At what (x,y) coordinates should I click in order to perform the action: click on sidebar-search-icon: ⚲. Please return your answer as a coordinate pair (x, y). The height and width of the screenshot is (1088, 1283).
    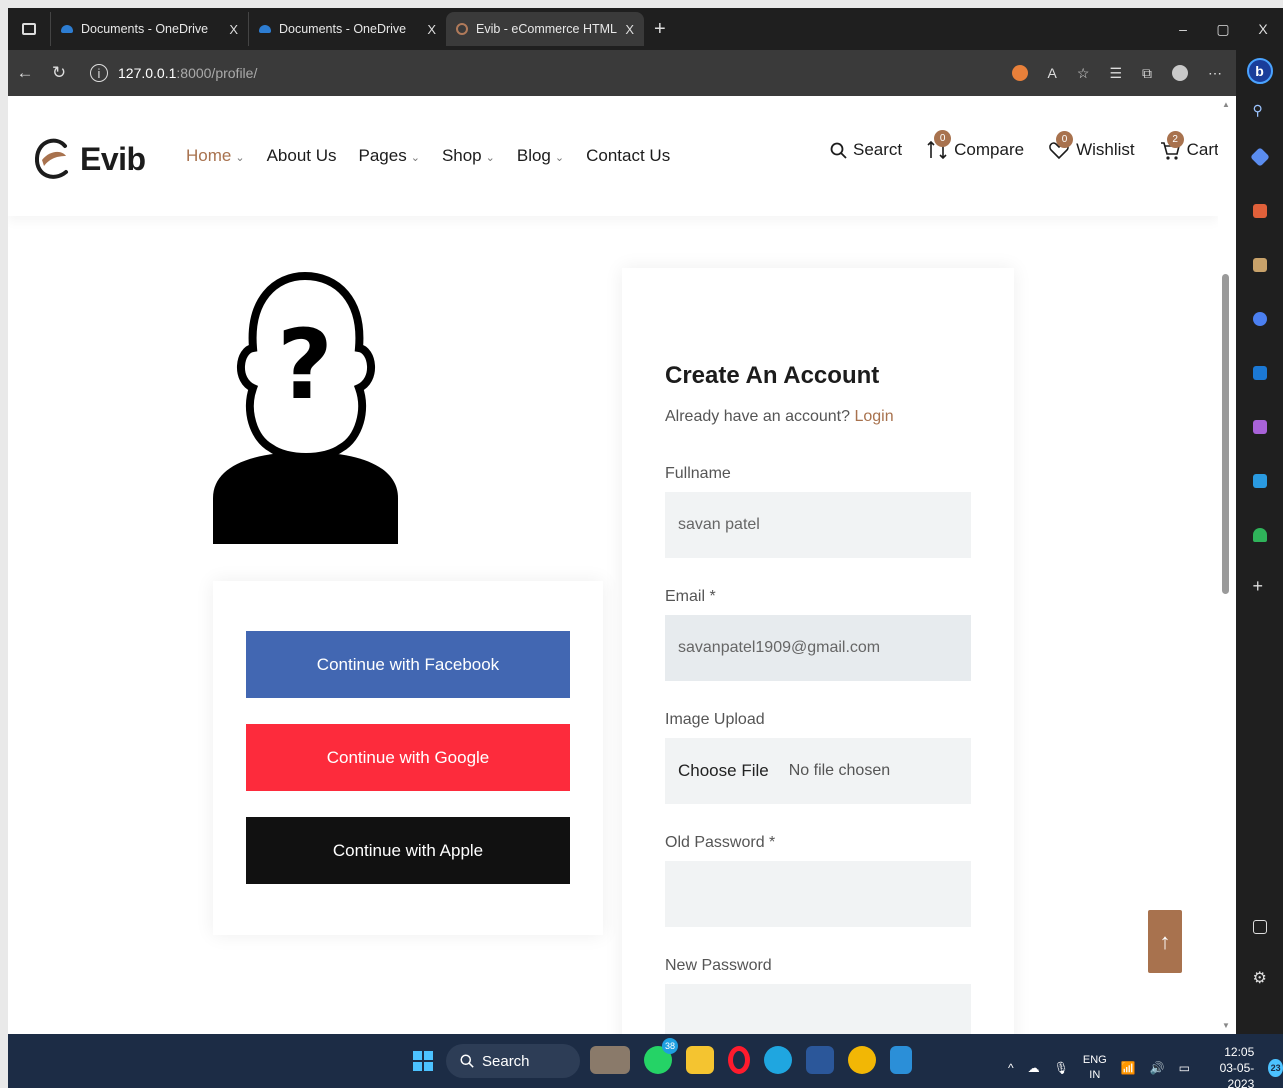
    Looking at the image, I should click on (1260, 110).